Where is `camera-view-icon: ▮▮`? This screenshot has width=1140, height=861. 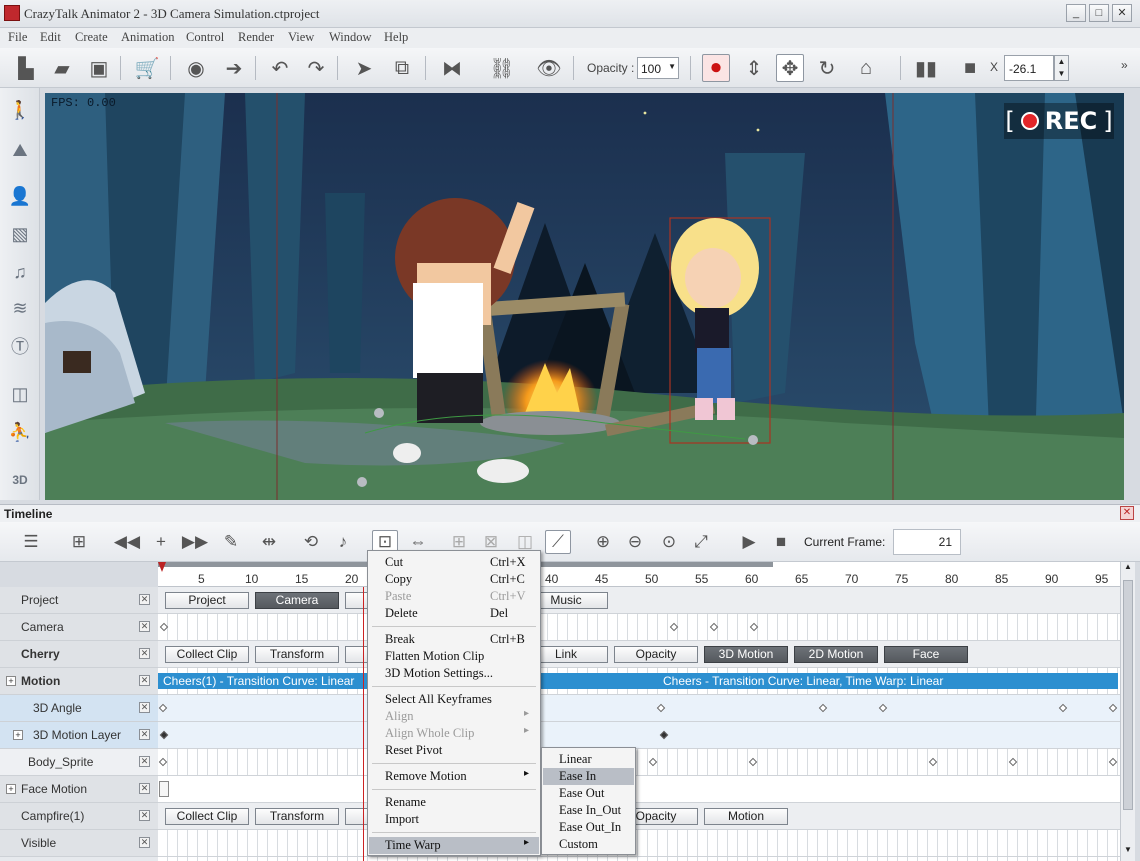
camera-view-icon: ▮▮ is located at coordinates (926, 68).